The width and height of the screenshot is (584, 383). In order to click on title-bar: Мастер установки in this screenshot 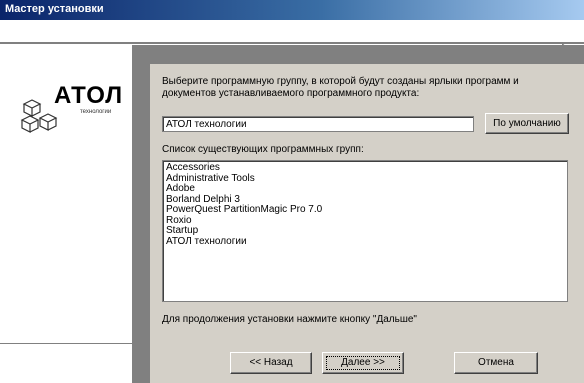, I will do `click(292, 10)`.